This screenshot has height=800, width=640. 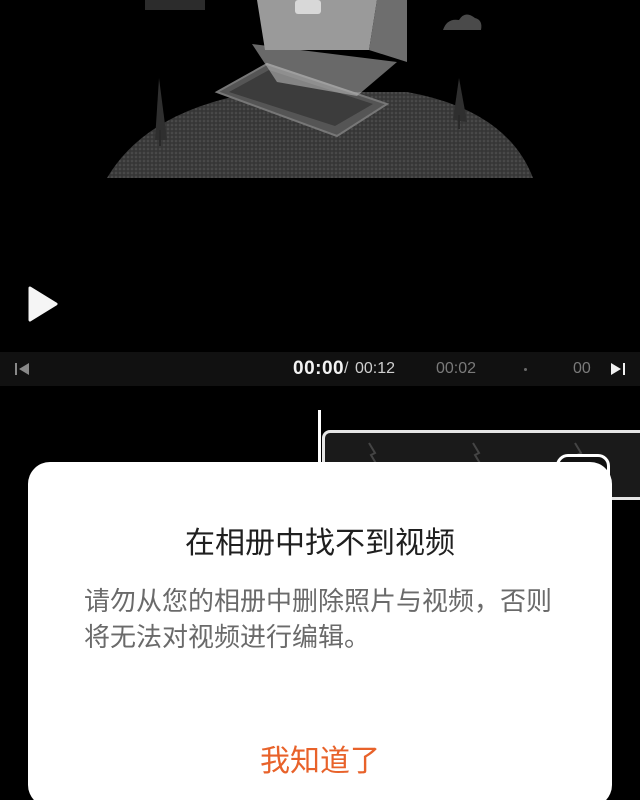 I want to click on skip-to-end-icon, so click(x=618, y=369).